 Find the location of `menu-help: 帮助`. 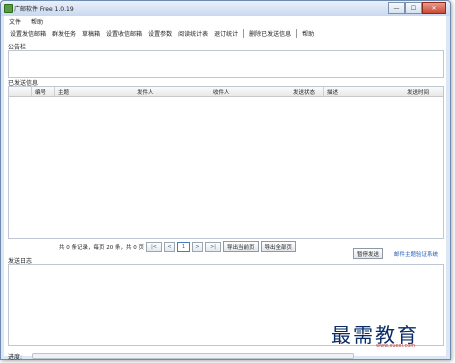

menu-help: 帮助 is located at coordinates (37, 21).